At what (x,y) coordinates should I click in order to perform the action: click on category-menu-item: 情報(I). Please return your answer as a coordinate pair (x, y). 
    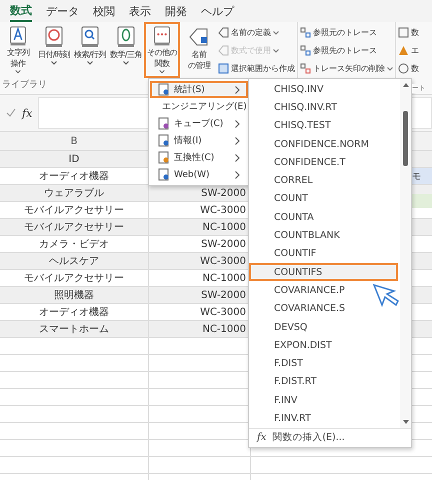
    Looking at the image, I should click on (199, 140).